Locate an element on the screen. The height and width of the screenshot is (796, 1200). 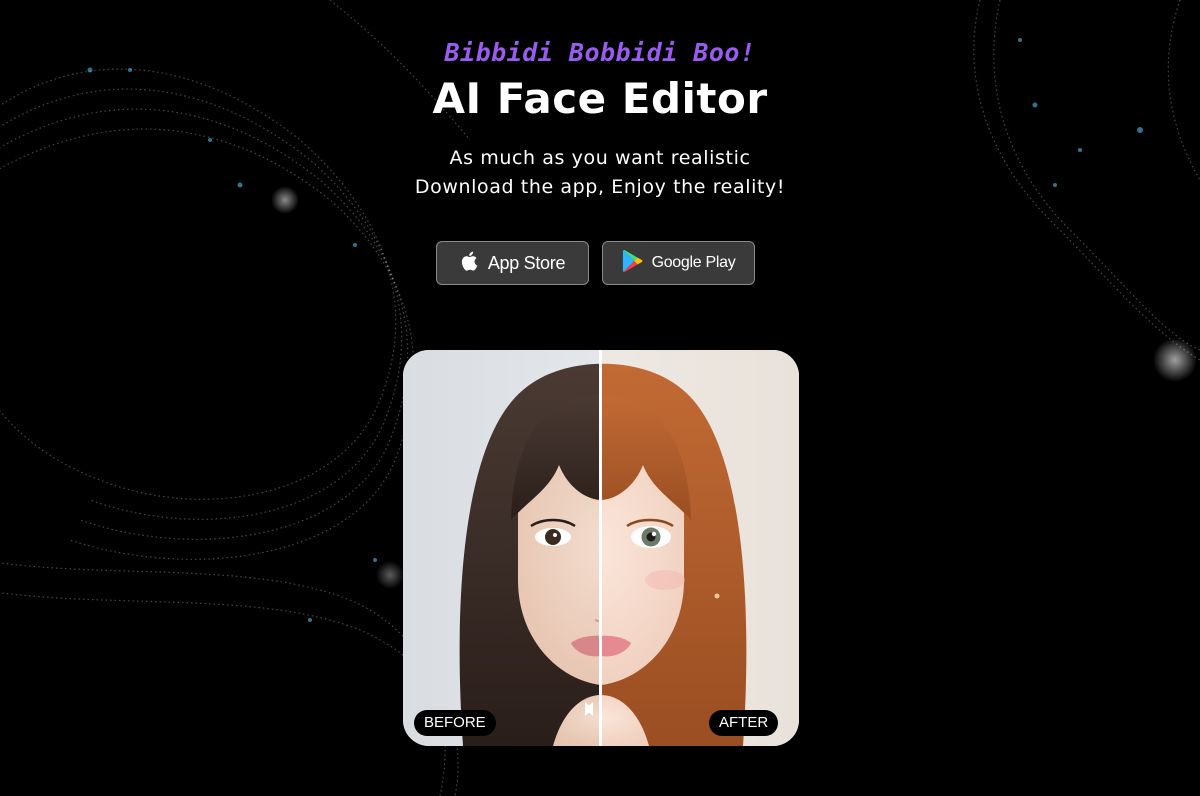
subtitle-line-1: As much as you want realistic is located at coordinates (600, 158).